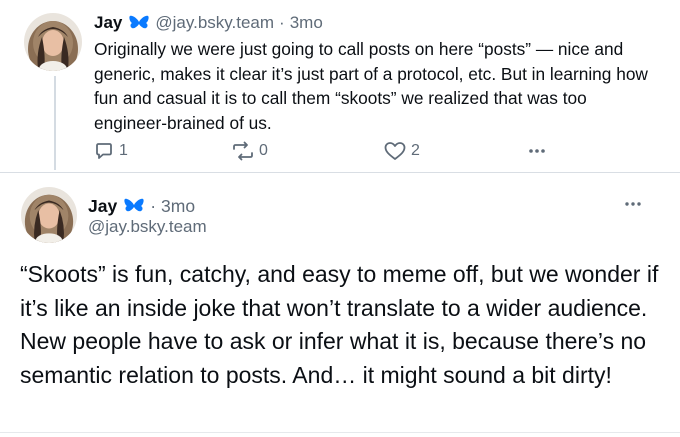  I want to click on reply-count: 1, so click(123, 150).